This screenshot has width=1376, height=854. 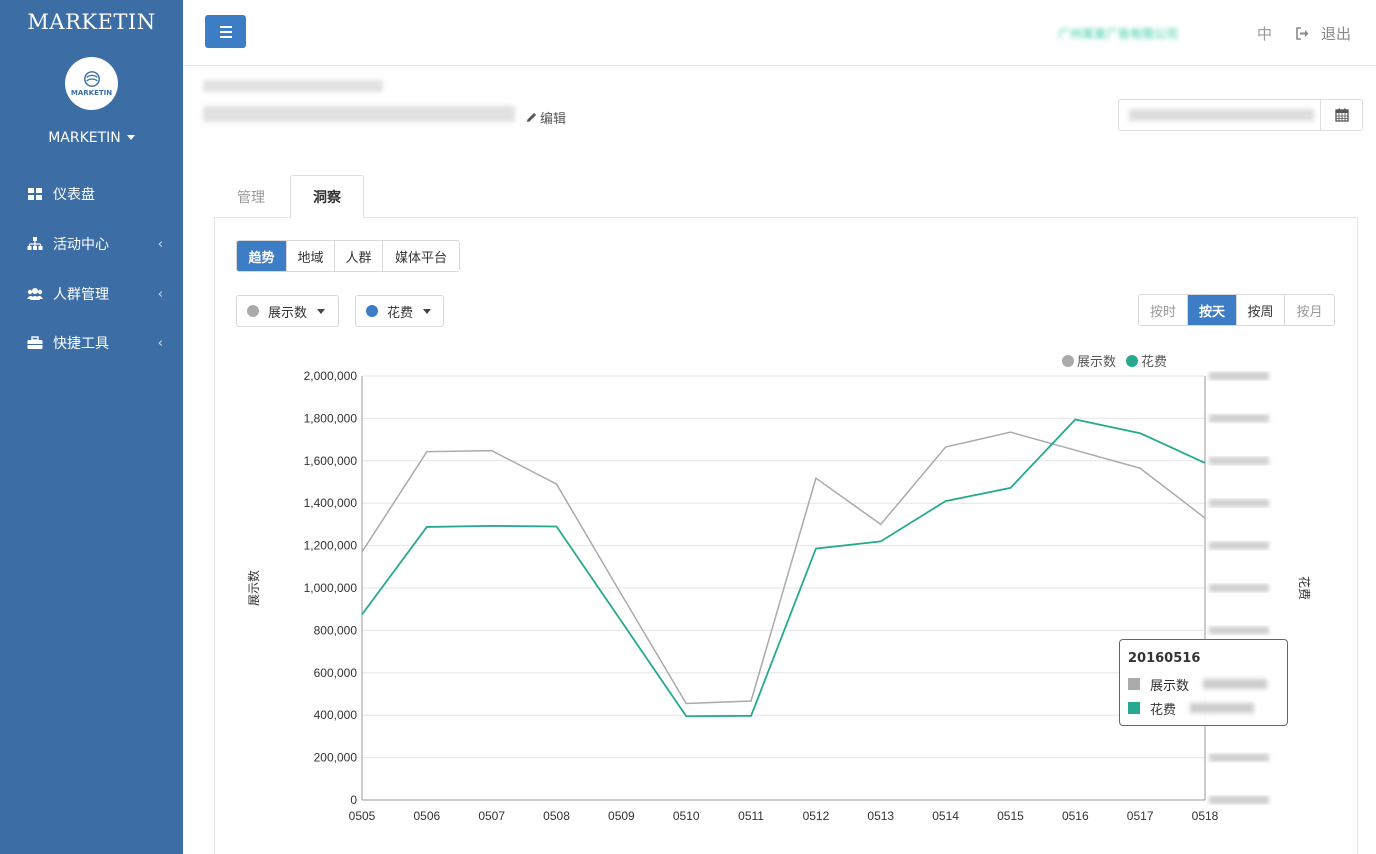 What do you see at coordinates (372, 311) in the screenshot?
I see `blue-dot-icon` at bounding box center [372, 311].